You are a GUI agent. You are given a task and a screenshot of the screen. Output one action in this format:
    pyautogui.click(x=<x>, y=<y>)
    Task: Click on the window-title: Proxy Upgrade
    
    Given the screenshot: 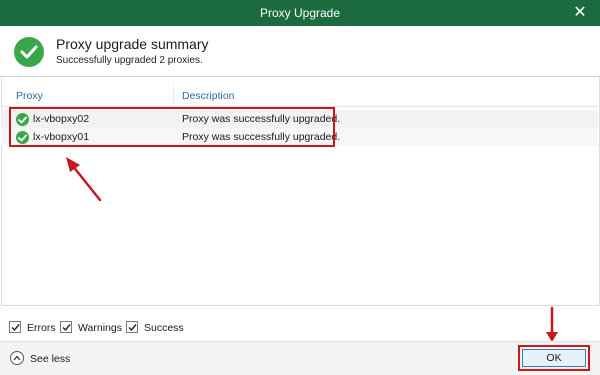 What is the action you would take?
    pyautogui.click(x=300, y=13)
    